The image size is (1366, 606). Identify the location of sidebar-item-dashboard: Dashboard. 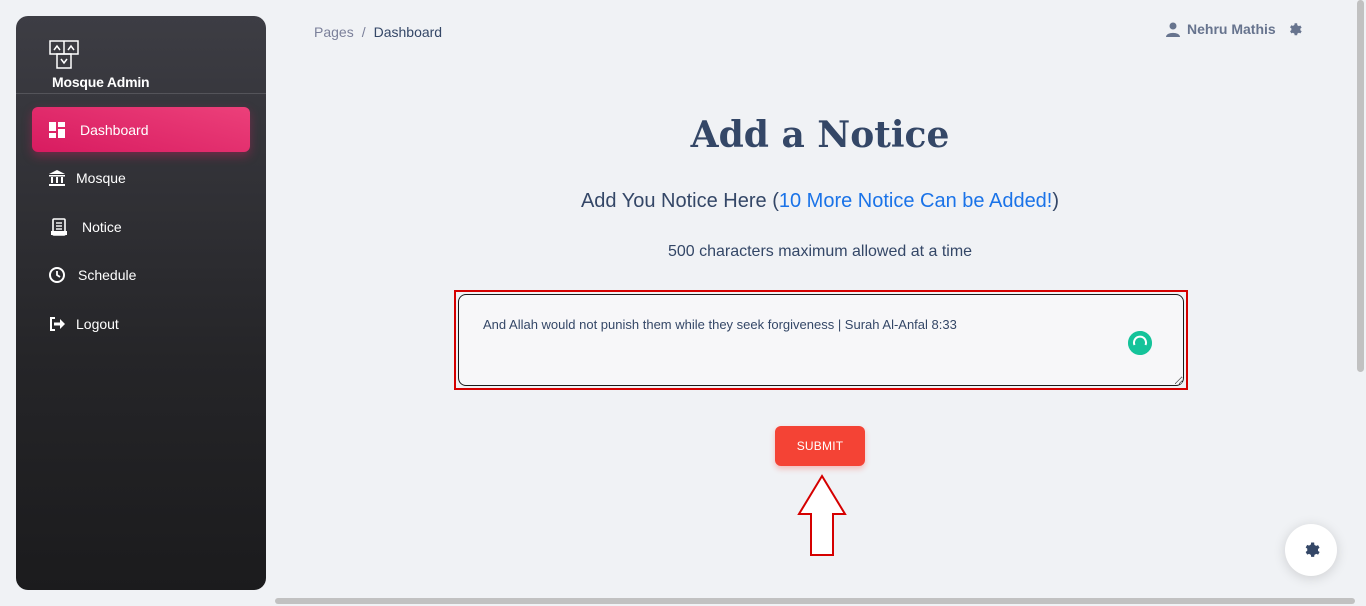
(141, 129).